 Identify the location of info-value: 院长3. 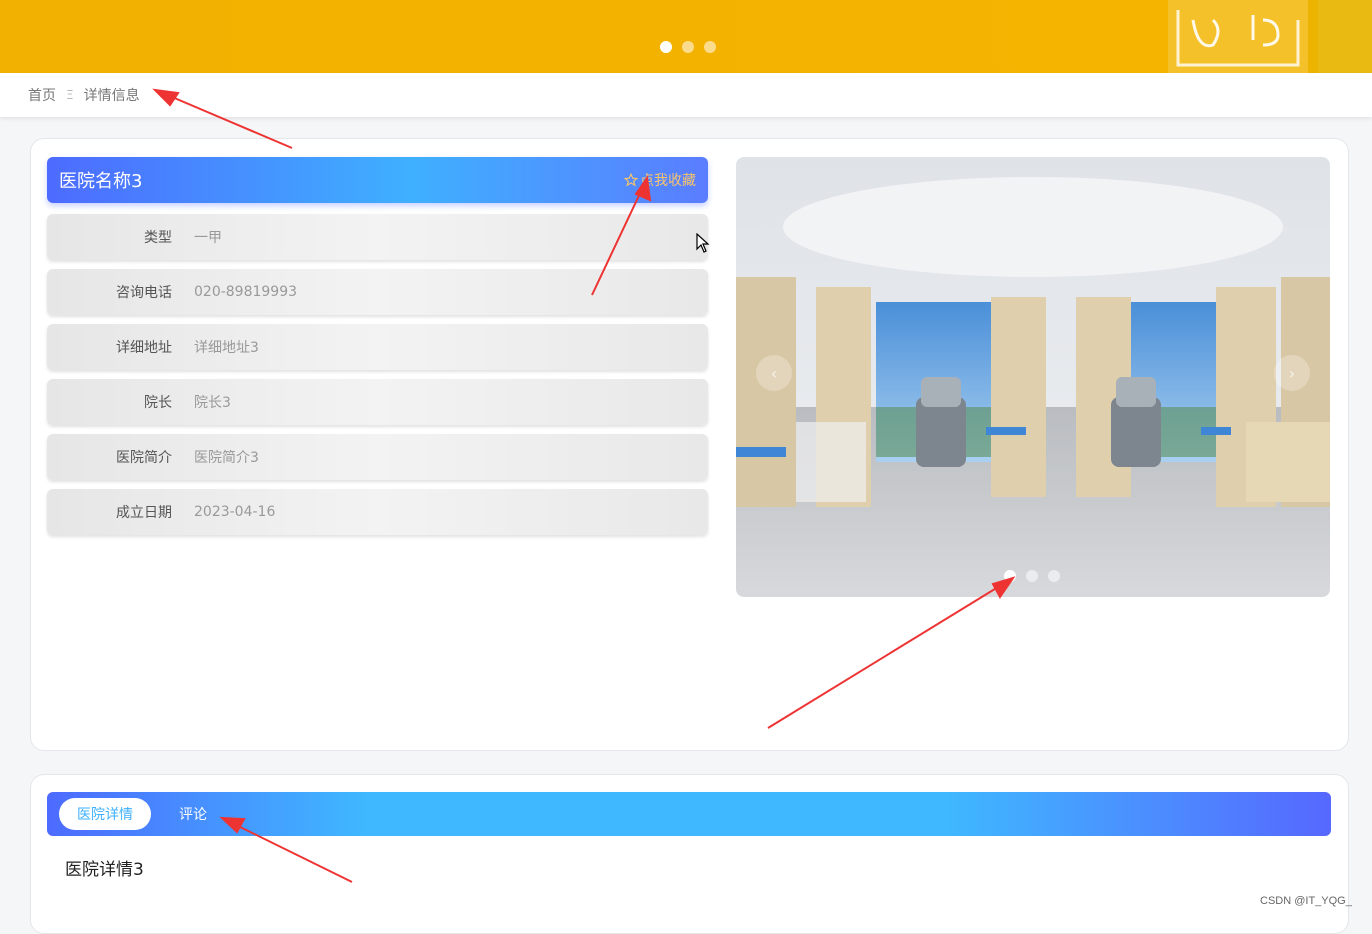
(212, 403).